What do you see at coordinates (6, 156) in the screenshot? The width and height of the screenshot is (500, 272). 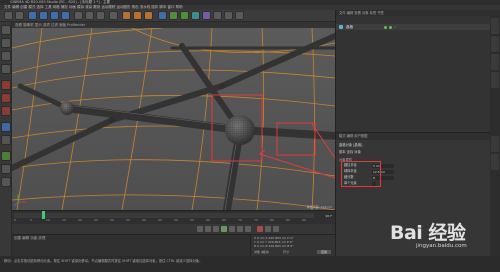 I see `snap-icon` at bounding box center [6, 156].